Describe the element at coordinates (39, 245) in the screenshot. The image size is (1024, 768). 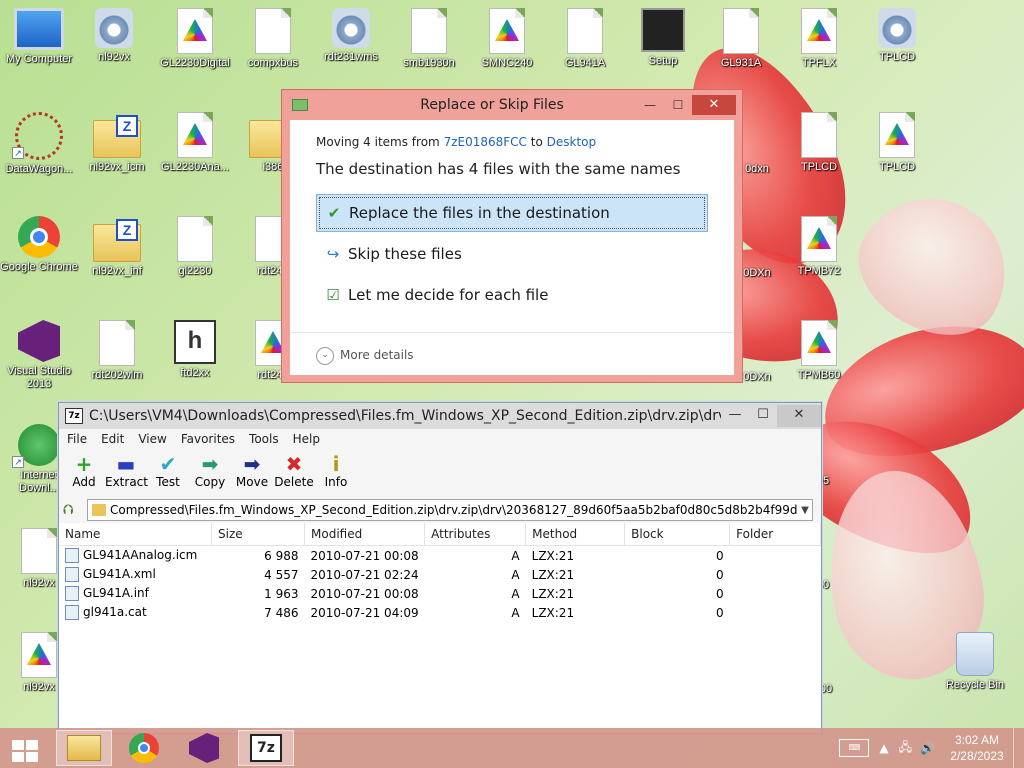
I see `desktop-icon-google-chrome: Google Chrome` at that location.